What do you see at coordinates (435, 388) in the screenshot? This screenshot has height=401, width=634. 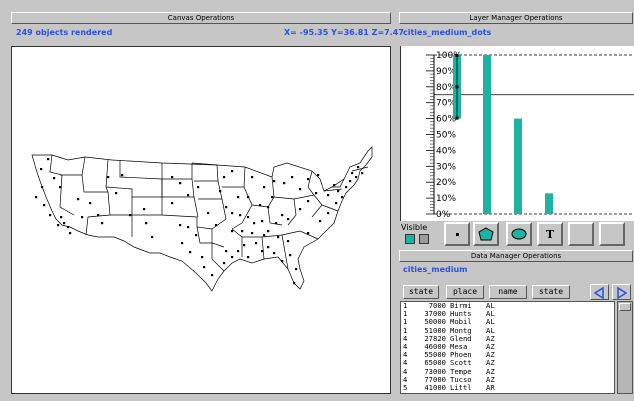 I see `table-cell: 41000` at bounding box center [435, 388].